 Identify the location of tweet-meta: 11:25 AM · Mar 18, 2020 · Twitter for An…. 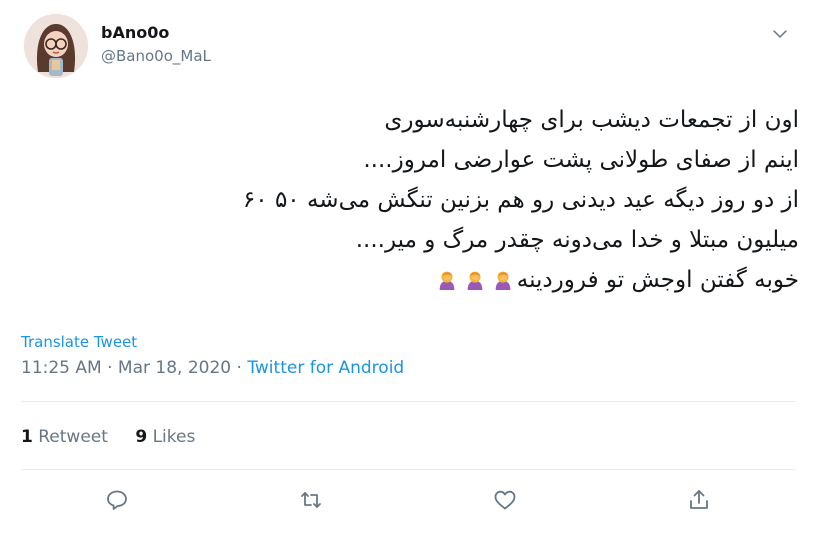
(212, 368).